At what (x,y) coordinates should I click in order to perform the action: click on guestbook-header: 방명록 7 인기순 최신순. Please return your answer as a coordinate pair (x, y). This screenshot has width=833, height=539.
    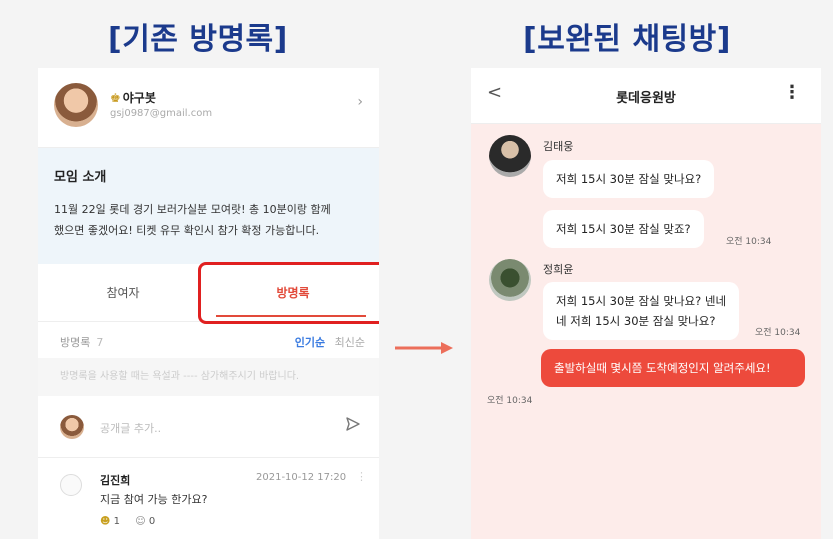
    Looking at the image, I should click on (208, 340).